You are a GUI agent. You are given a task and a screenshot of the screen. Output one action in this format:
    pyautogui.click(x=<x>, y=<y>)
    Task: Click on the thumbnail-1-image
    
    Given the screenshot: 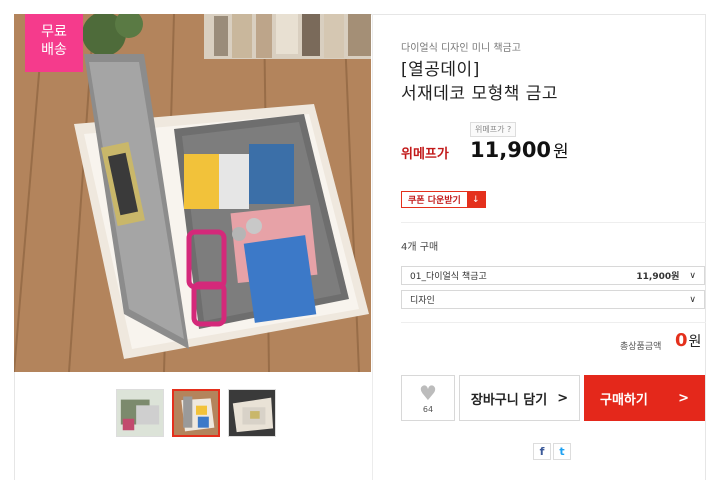 What is the action you would take?
    pyautogui.click(x=140, y=413)
    